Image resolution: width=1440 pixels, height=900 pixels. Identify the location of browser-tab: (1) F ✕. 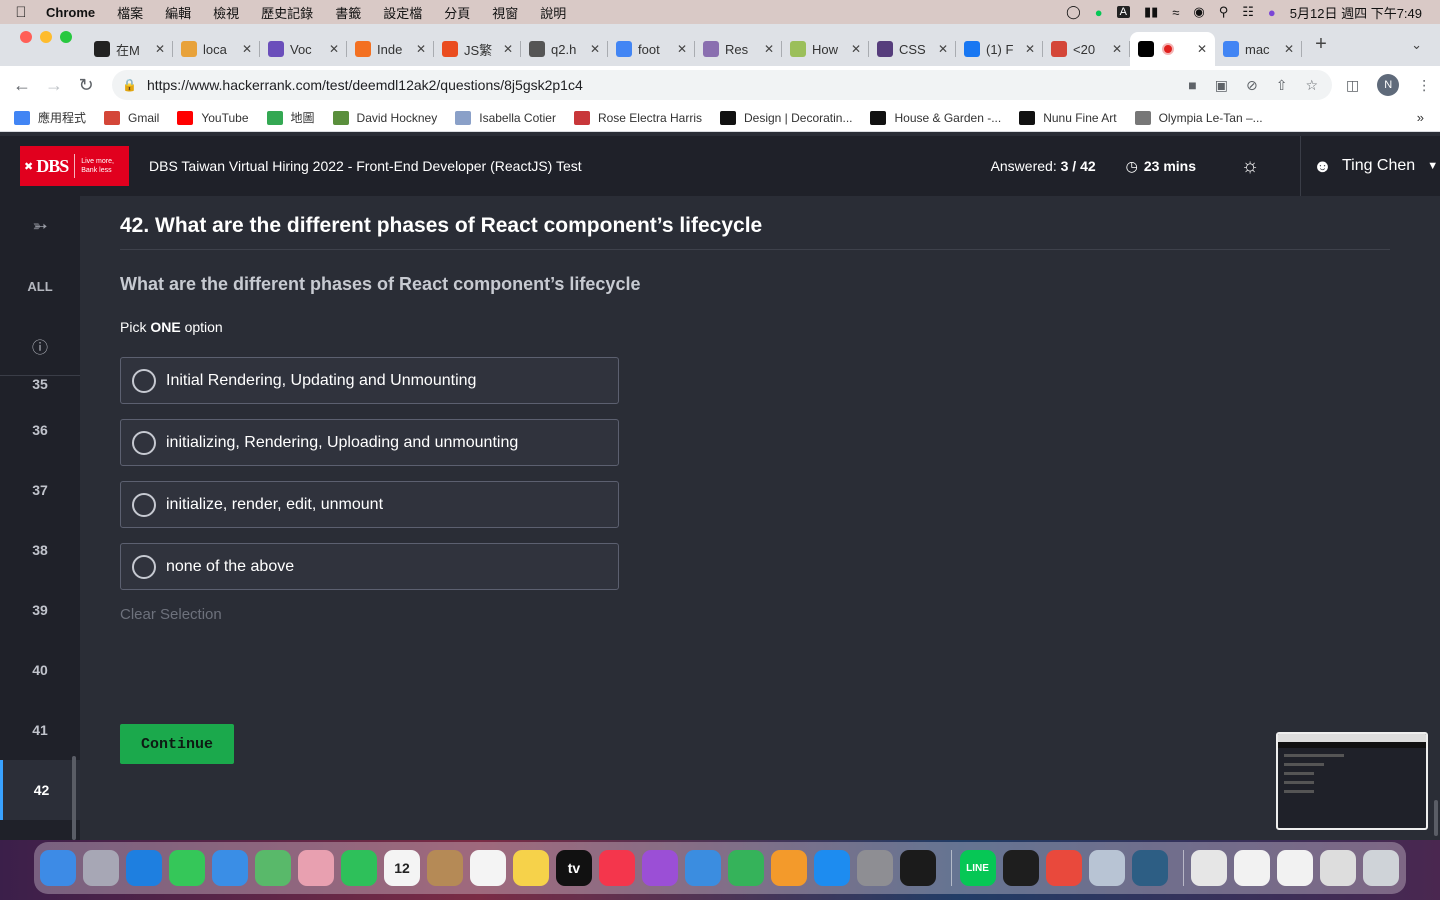
(999, 49).